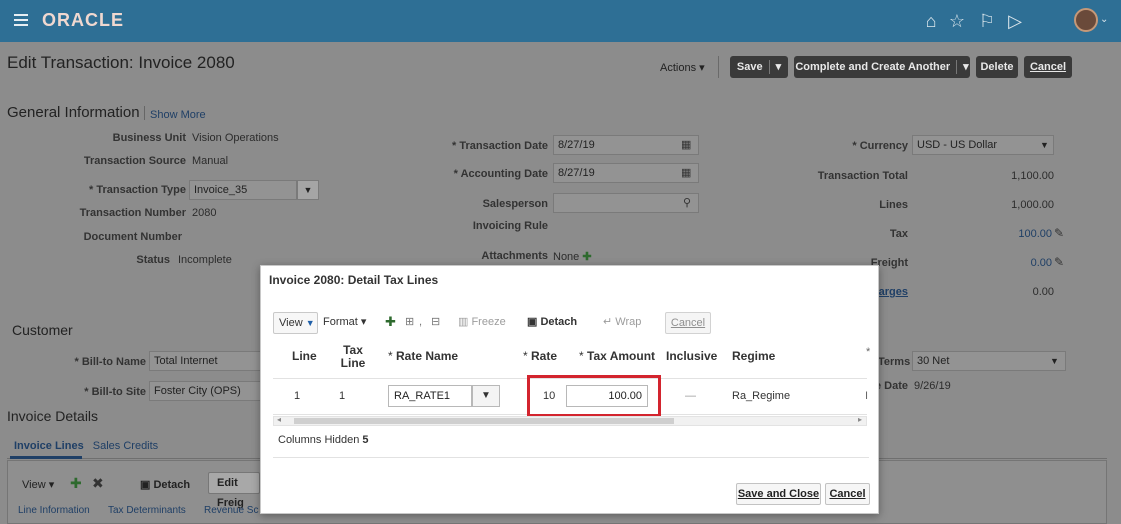 This screenshot has width=1121, height=524. Describe the element at coordinates (38, 484) in the screenshot. I see `view-menu: View ▾` at that location.